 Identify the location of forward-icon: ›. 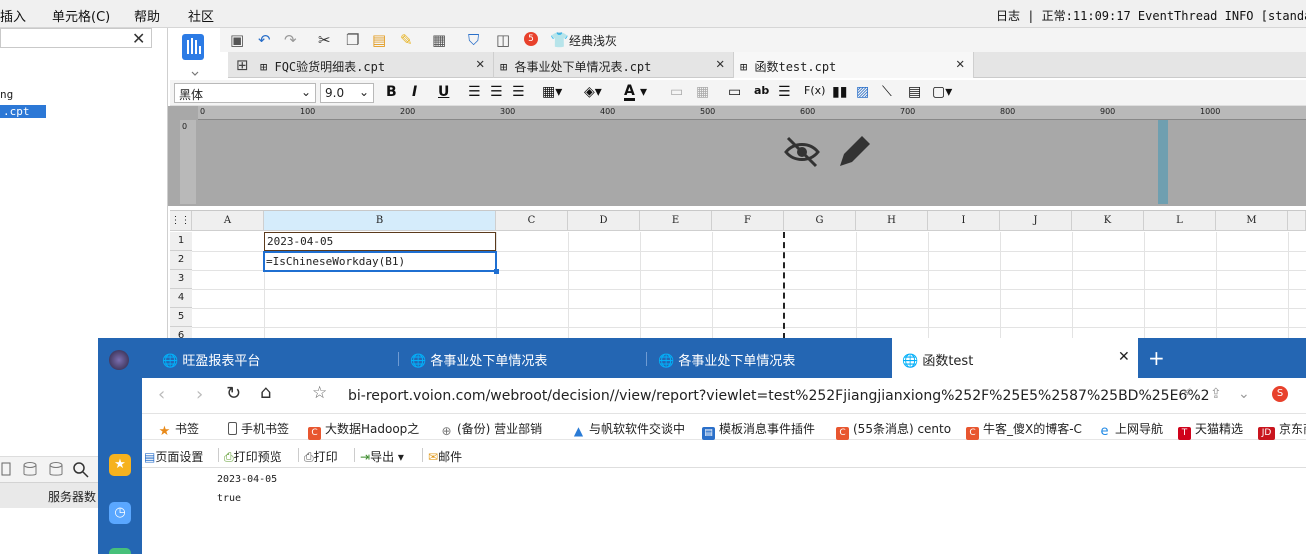
(199, 394).